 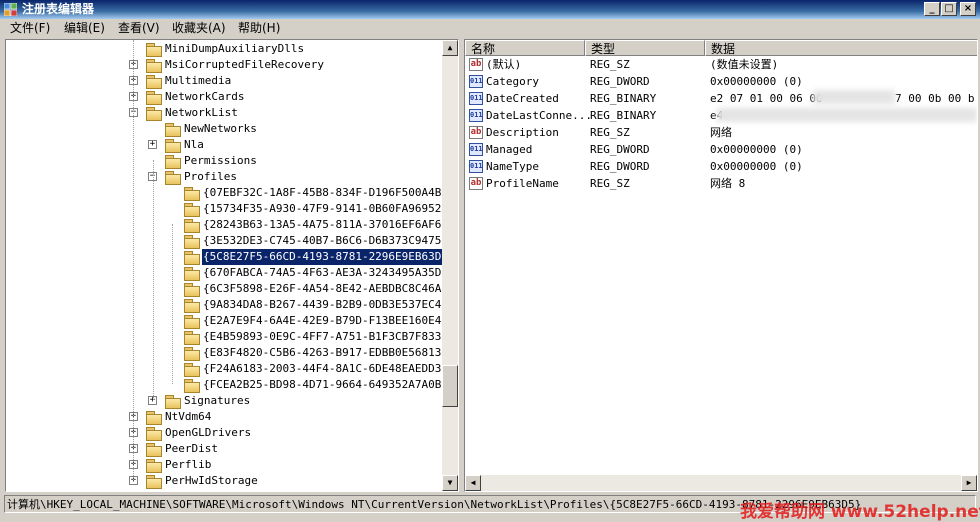 I want to click on tree-node-label: {E2A7E9F4-6A4E-42E9-B79D-F13BEE160E4C}, so click(x=329, y=321).